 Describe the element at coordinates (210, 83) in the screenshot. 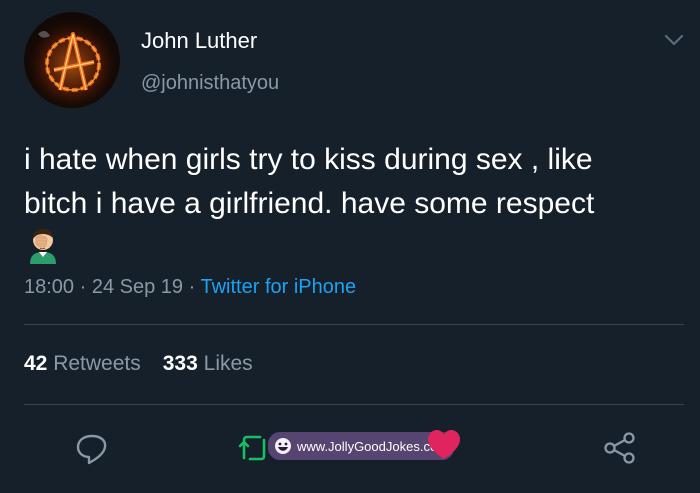

I see `author-handle: @johnisthatyou` at that location.